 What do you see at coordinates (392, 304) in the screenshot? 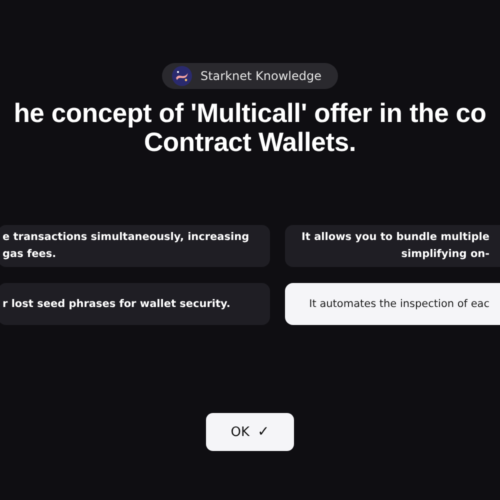
I see `answer-option: It automates the inspection of eac` at bounding box center [392, 304].